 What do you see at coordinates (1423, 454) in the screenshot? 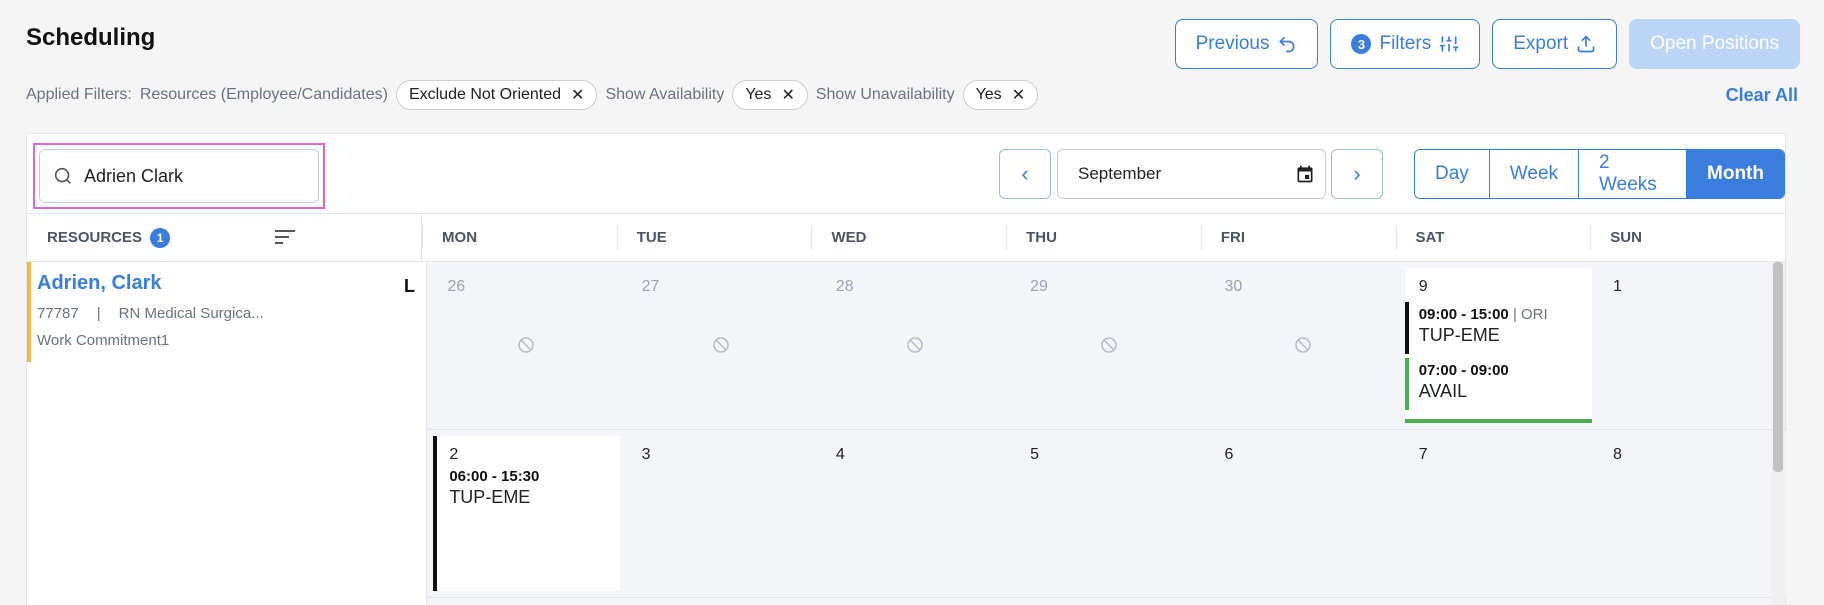
I see `day-number: 7` at bounding box center [1423, 454].